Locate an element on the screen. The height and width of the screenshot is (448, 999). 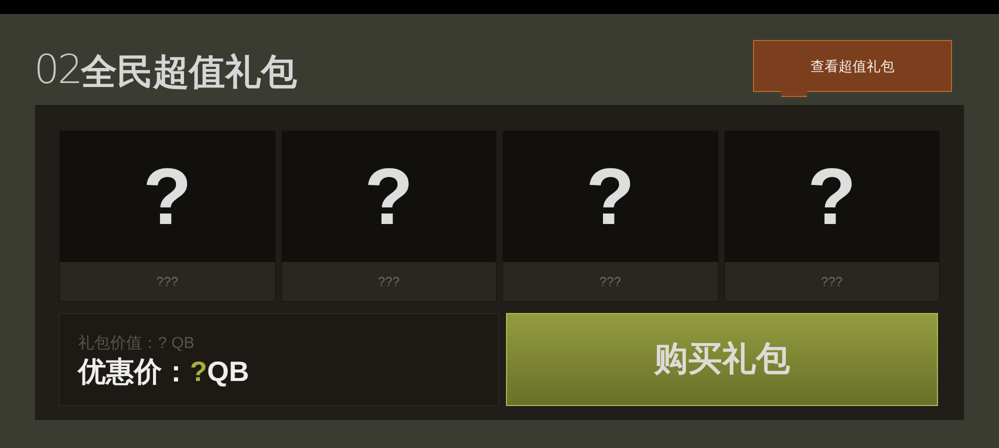
section-number: 02 is located at coordinates (57, 70).